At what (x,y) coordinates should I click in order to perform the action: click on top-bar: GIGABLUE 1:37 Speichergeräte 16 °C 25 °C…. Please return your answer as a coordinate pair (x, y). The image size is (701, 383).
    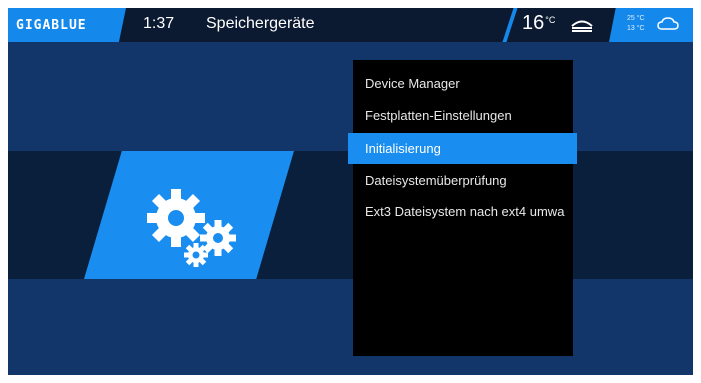
    Looking at the image, I should click on (350, 25).